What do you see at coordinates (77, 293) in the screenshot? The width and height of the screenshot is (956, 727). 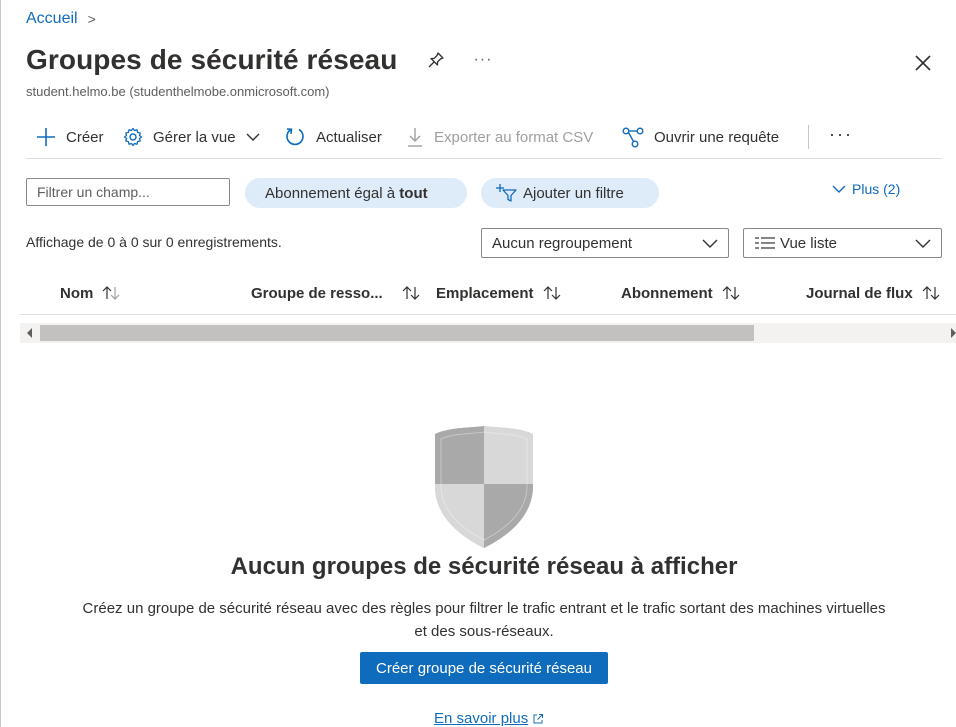 I see `column-header-label: Nom` at bounding box center [77, 293].